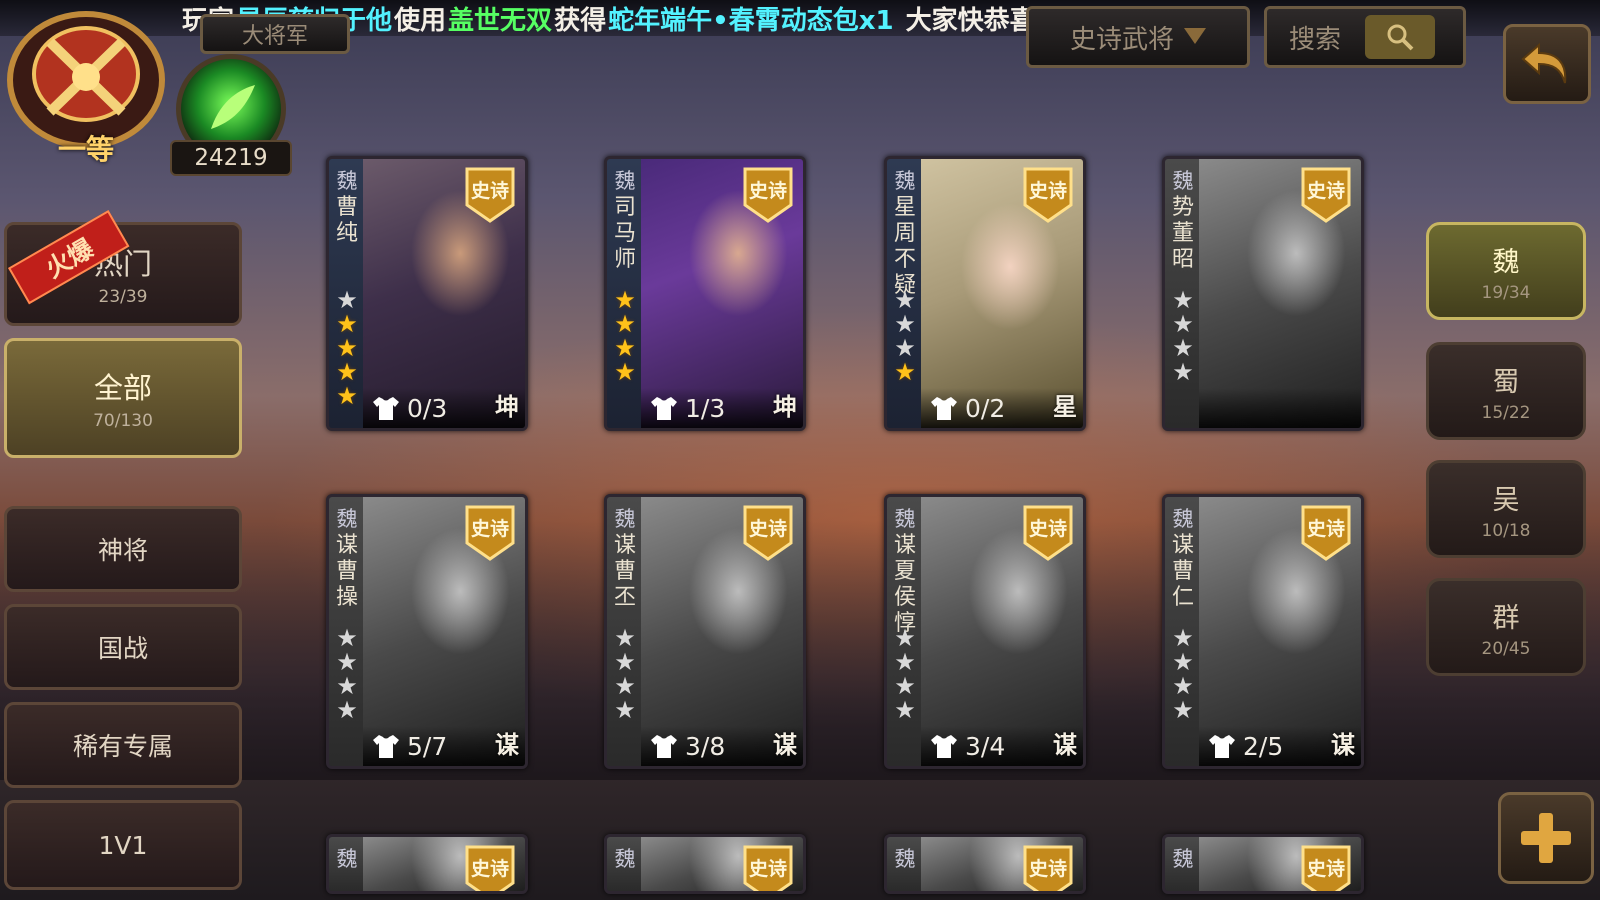 Image resolution: width=1600 pixels, height=900 pixels. I want to click on category-all: 全部 70/130, so click(123, 398).